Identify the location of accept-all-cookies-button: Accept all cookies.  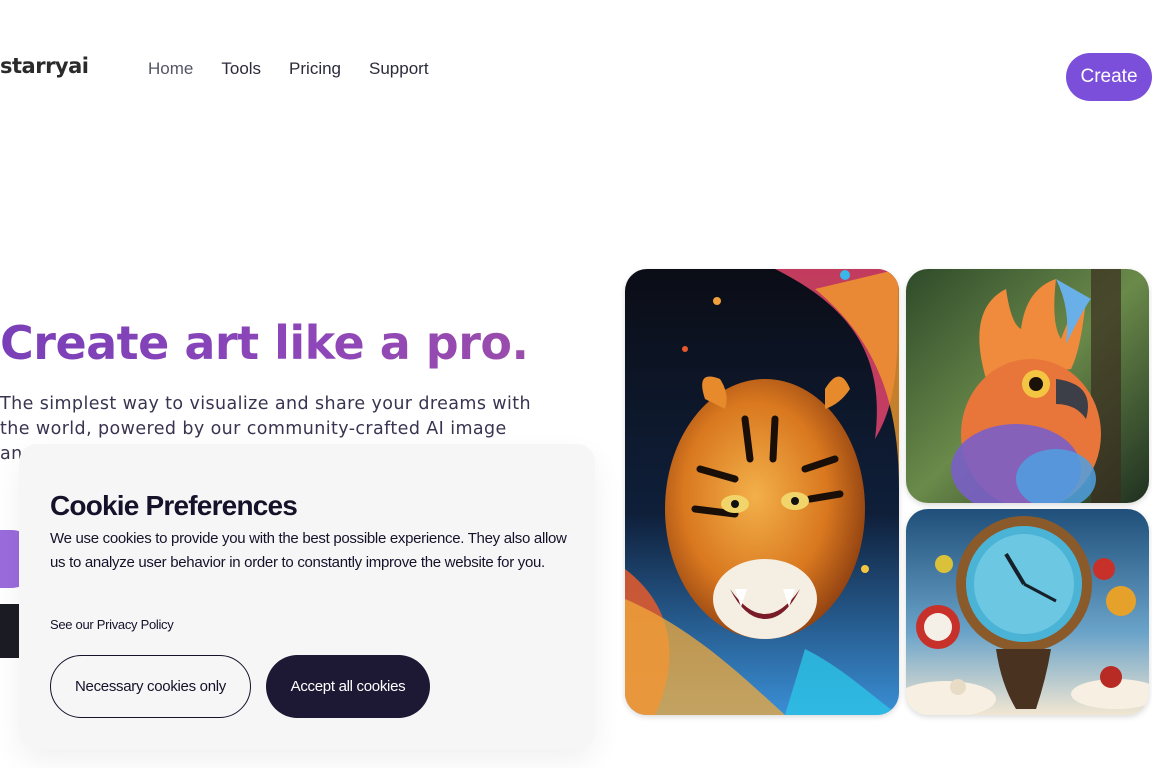
(348, 686).